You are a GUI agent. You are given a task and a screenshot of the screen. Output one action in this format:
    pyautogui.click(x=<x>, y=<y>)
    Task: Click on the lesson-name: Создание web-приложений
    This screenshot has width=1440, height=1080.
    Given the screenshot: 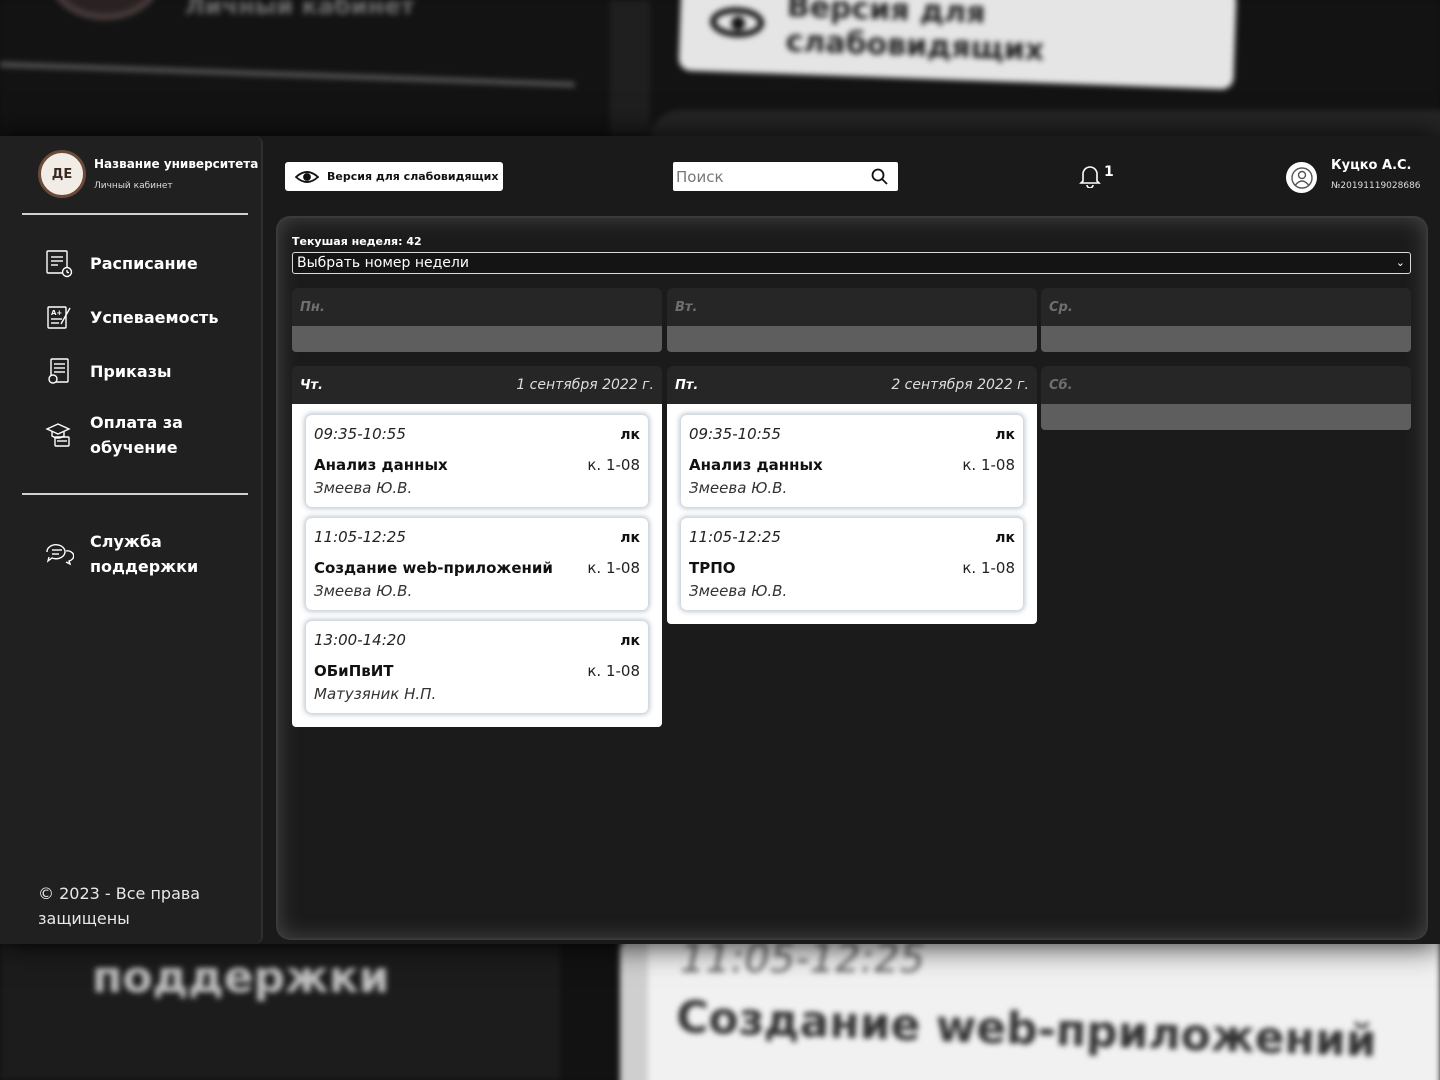 What is the action you would take?
    pyautogui.click(x=433, y=568)
    